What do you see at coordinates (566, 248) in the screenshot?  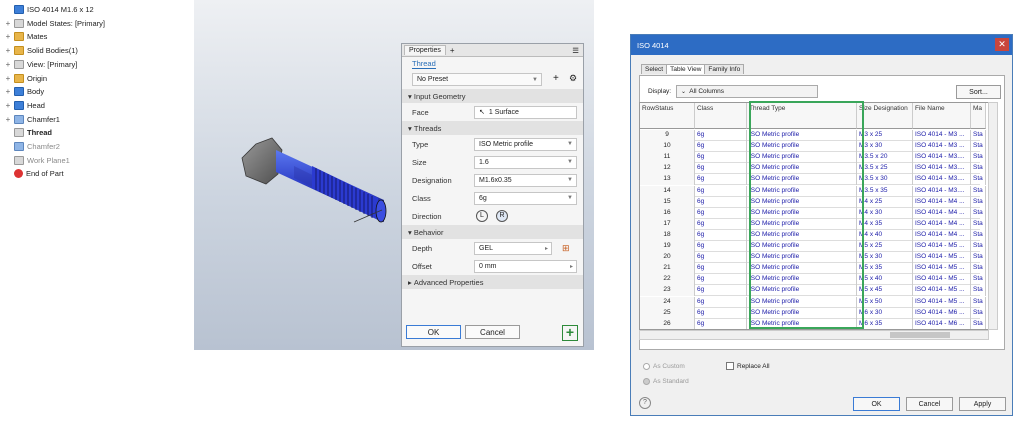 I see `depth-type-icon: ⊞` at bounding box center [566, 248].